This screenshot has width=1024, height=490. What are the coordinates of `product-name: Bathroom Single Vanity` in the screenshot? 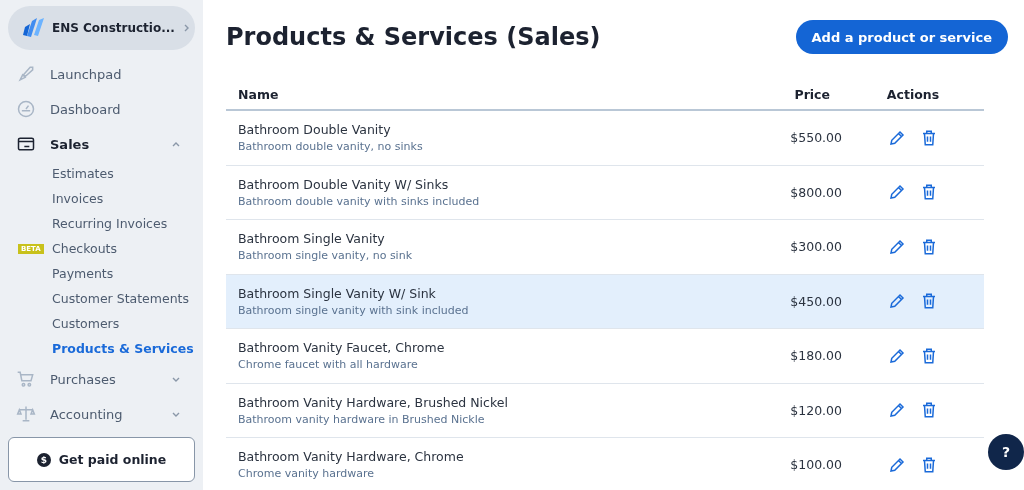 It's located at (312, 239).